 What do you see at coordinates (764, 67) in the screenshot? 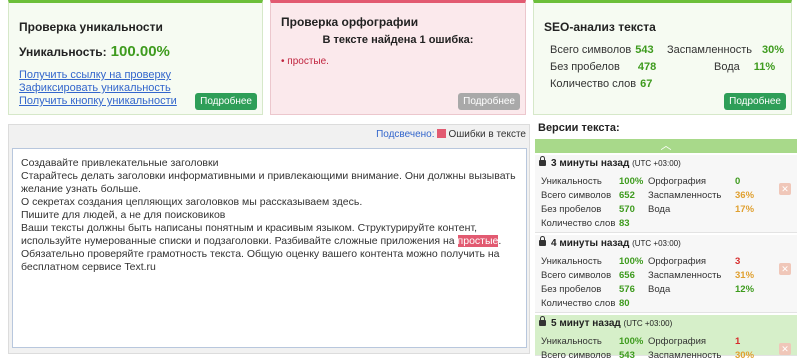
I see `seo-water-value: 11%` at bounding box center [764, 67].